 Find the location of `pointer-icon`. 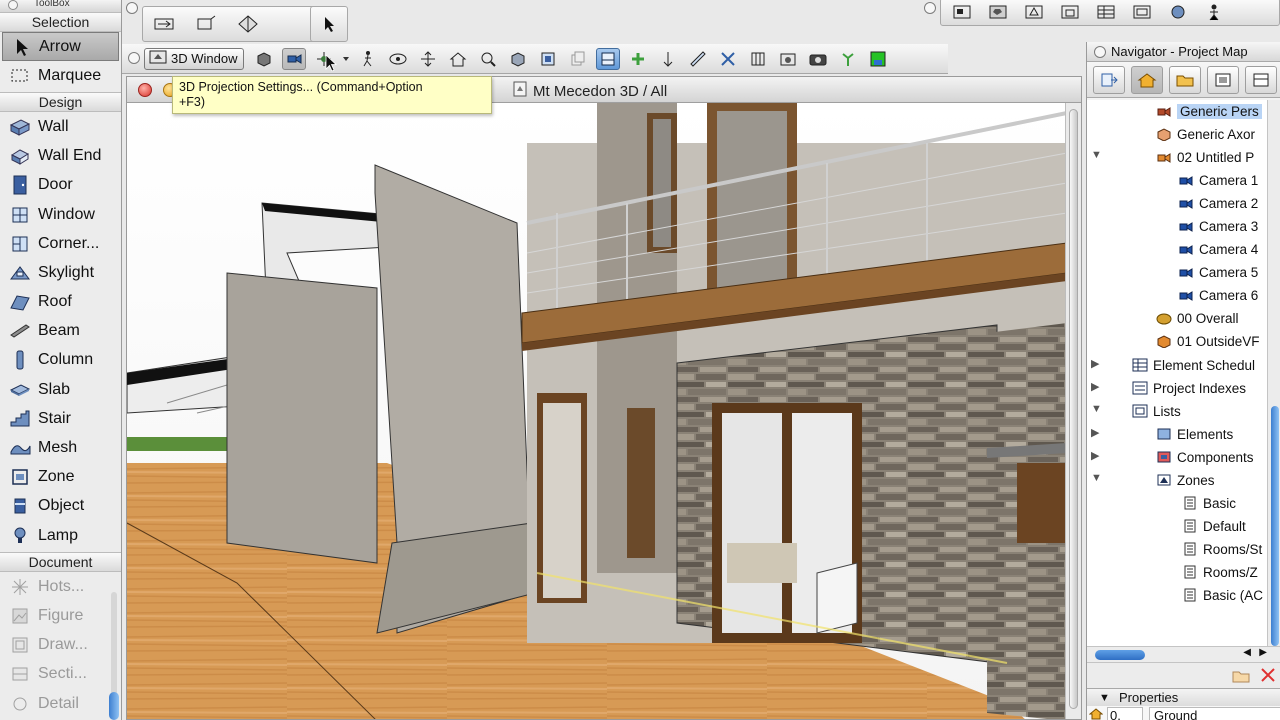

pointer-icon is located at coordinates (329, 24).